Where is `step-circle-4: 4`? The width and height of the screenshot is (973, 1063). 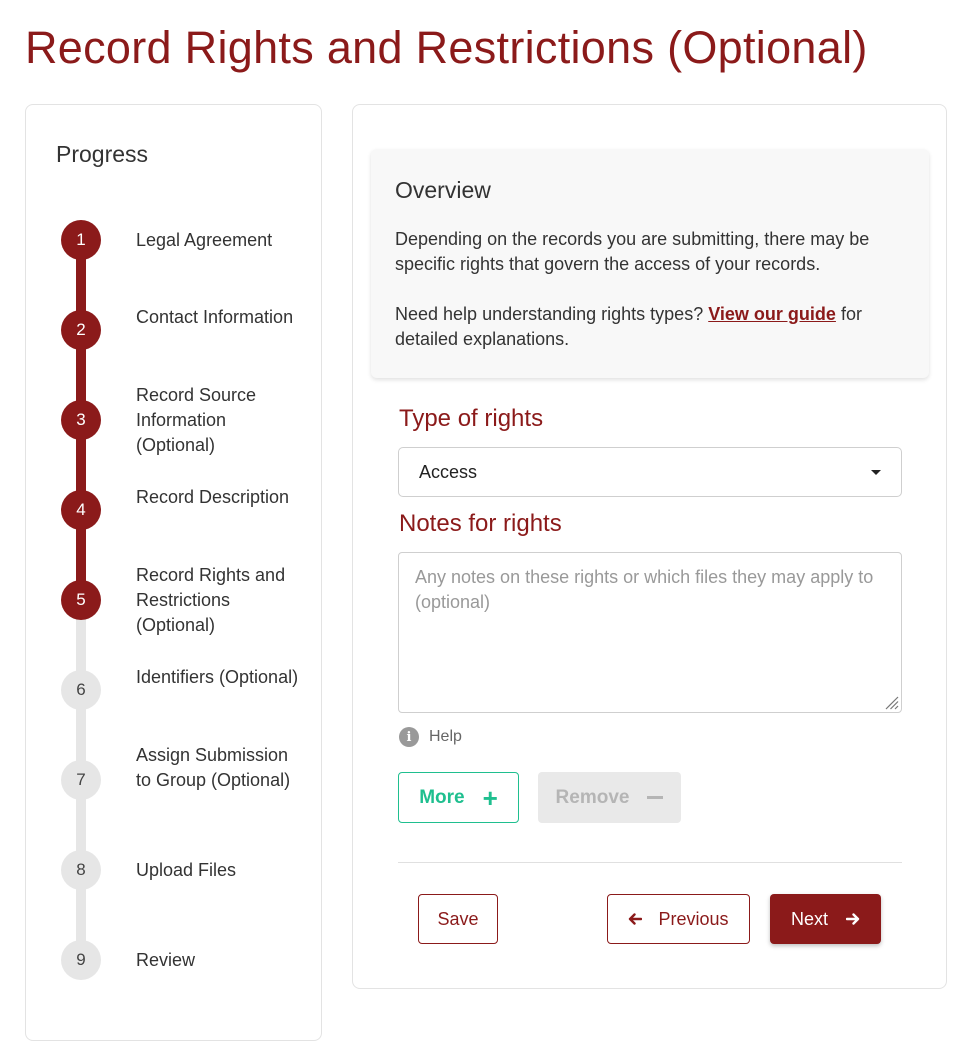 step-circle-4: 4 is located at coordinates (81, 510).